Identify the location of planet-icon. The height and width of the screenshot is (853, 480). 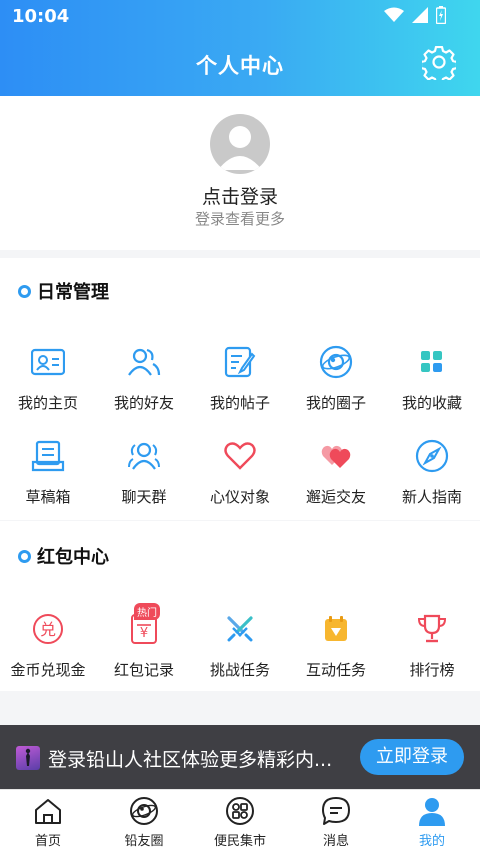
(144, 811).